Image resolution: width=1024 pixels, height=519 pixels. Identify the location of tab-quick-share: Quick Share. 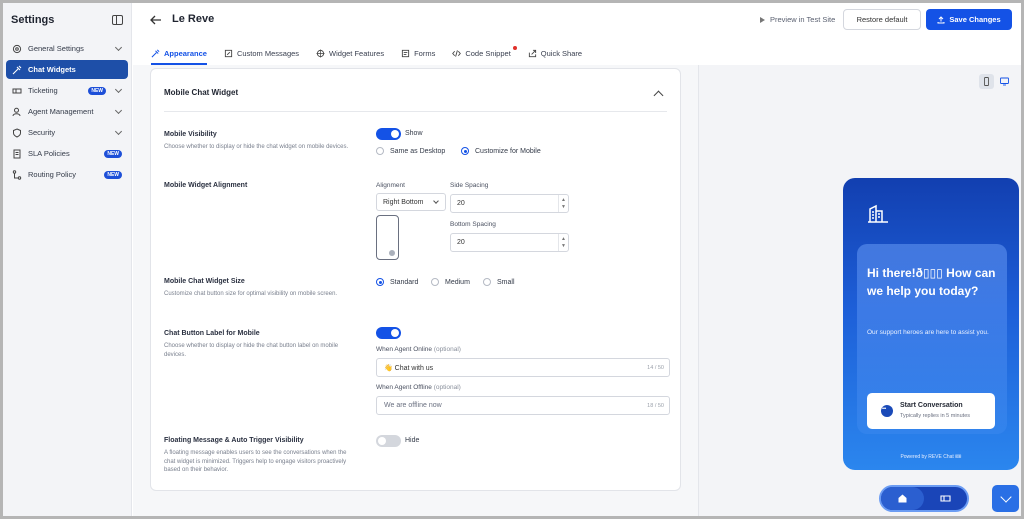
(555, 53).